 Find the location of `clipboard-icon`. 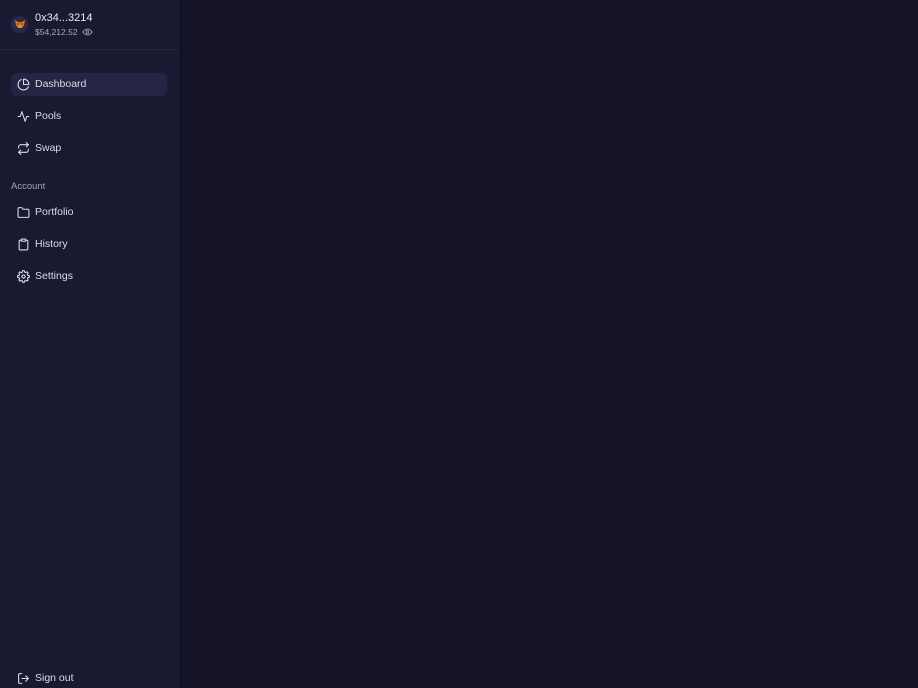

clipboard-icon is located at coordinates (23, 244).